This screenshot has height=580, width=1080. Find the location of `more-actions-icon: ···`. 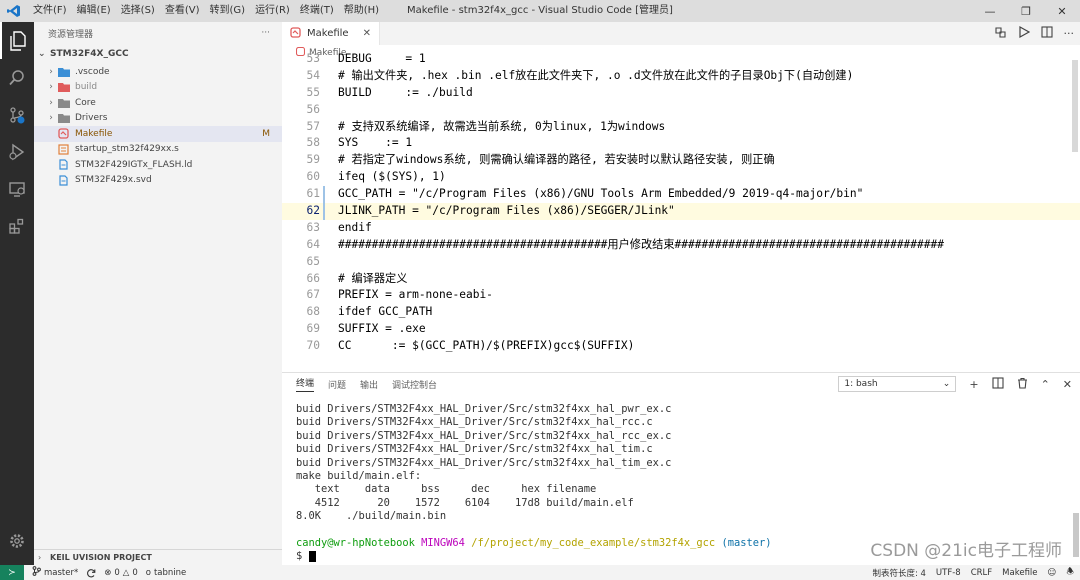

more-actions-icon: ··· is located at coordinates (1069, 33).